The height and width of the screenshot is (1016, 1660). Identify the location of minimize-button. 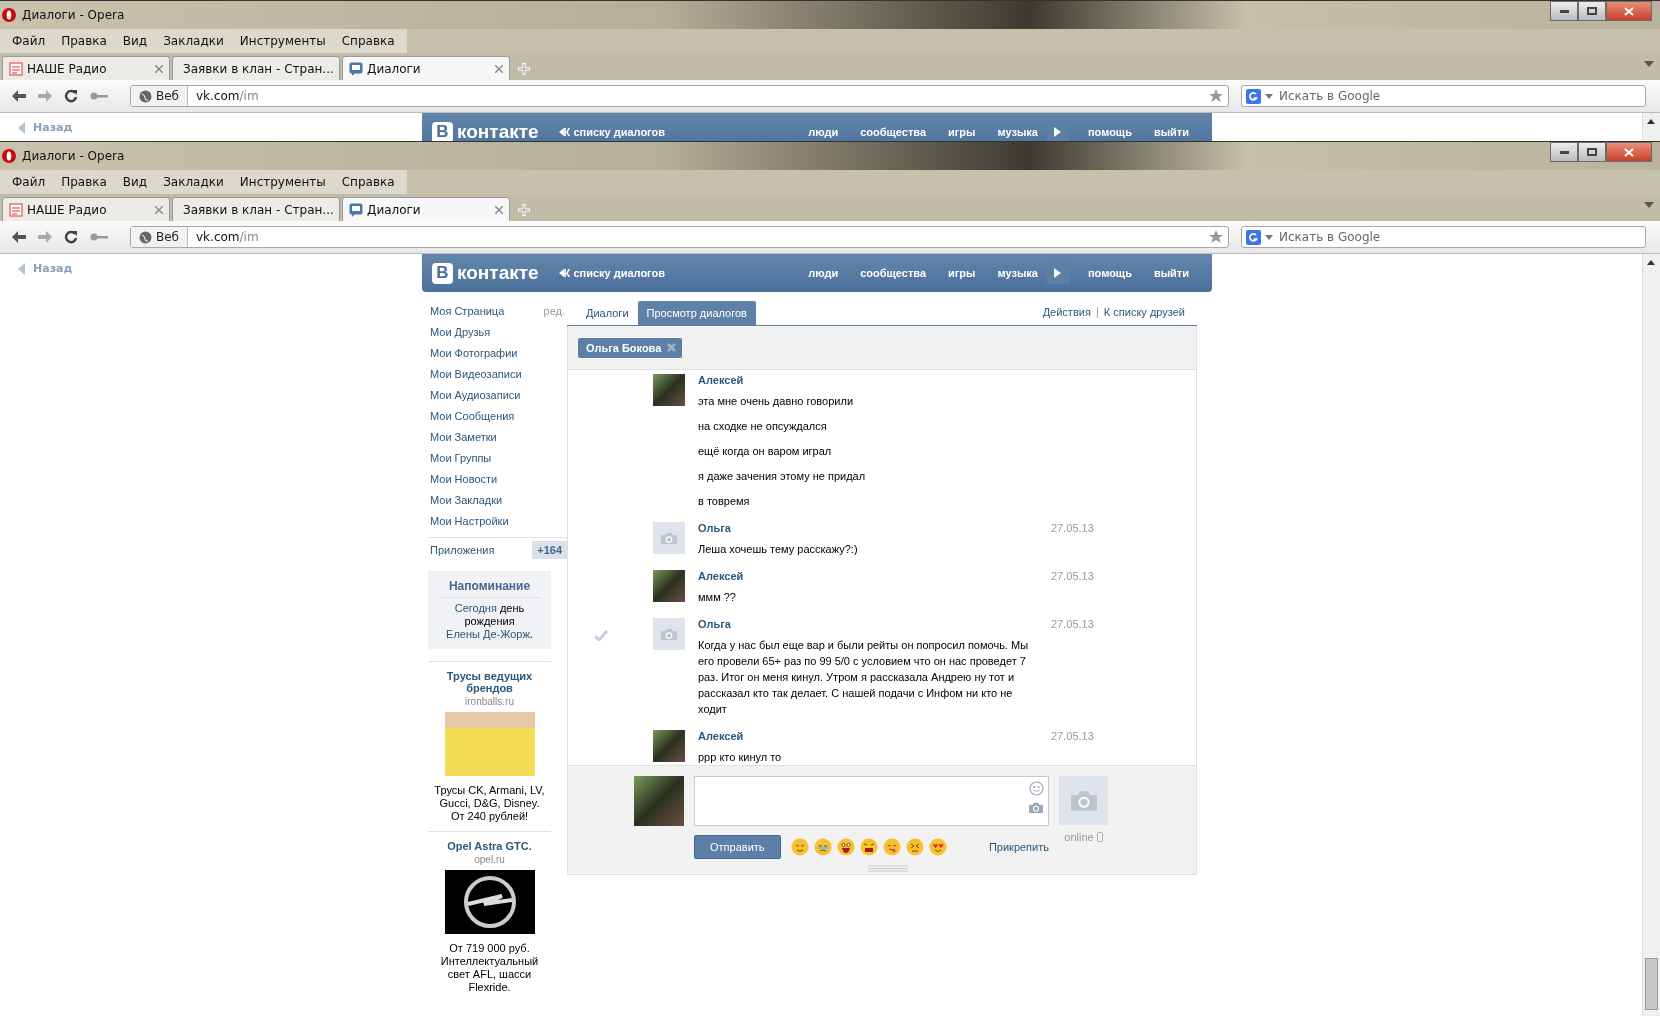
(1564, 152).